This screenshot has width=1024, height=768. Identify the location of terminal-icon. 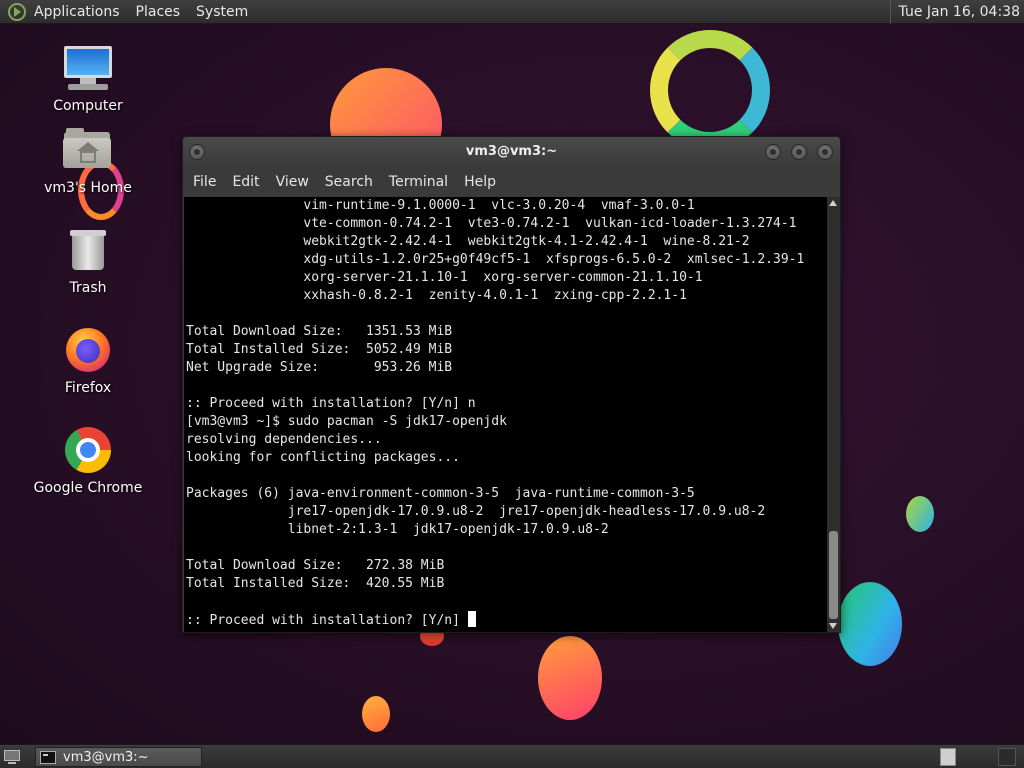
(48, 757).